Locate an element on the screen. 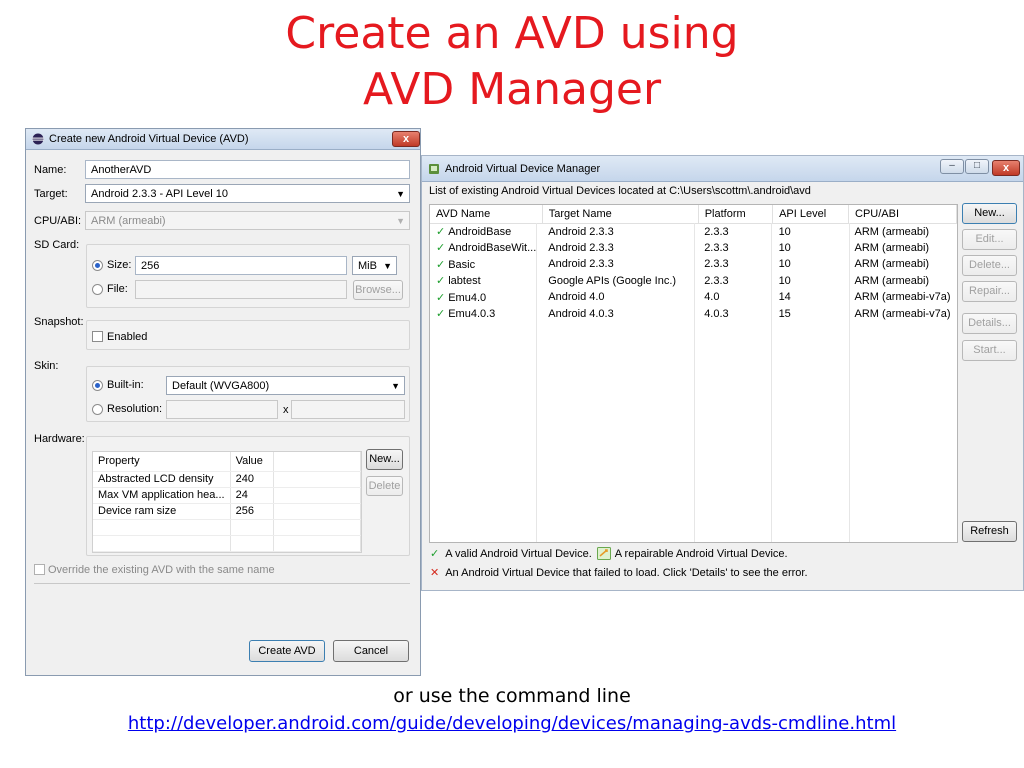  file-radio is located at coordinates (97, 289).